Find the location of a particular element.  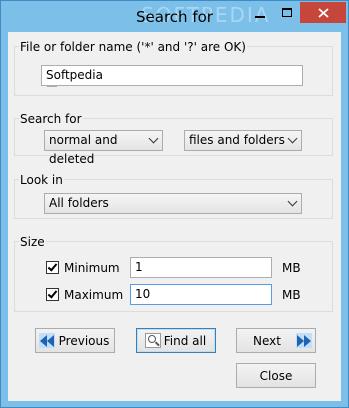

close-window-button is located at coordinates (323, 12).